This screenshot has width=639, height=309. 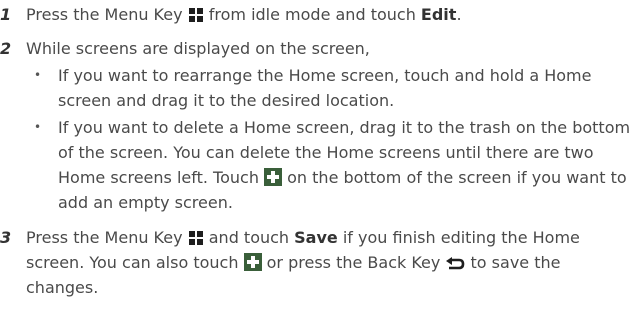 I want to click on step-number: 1, so click(x=6, y=14).